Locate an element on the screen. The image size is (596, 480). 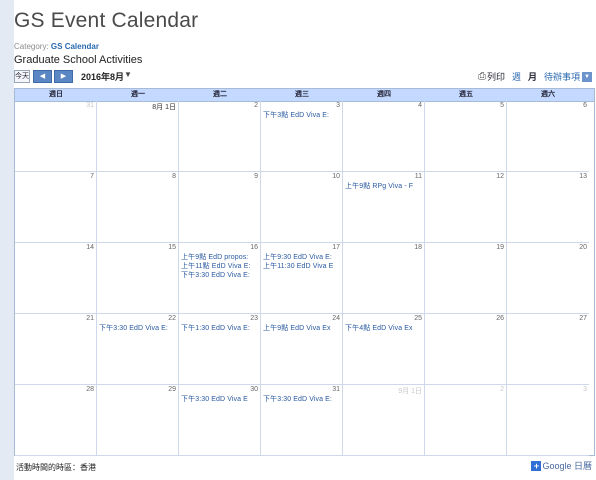
day-cell: 9月 1日 is located at coordinates (384, 420).